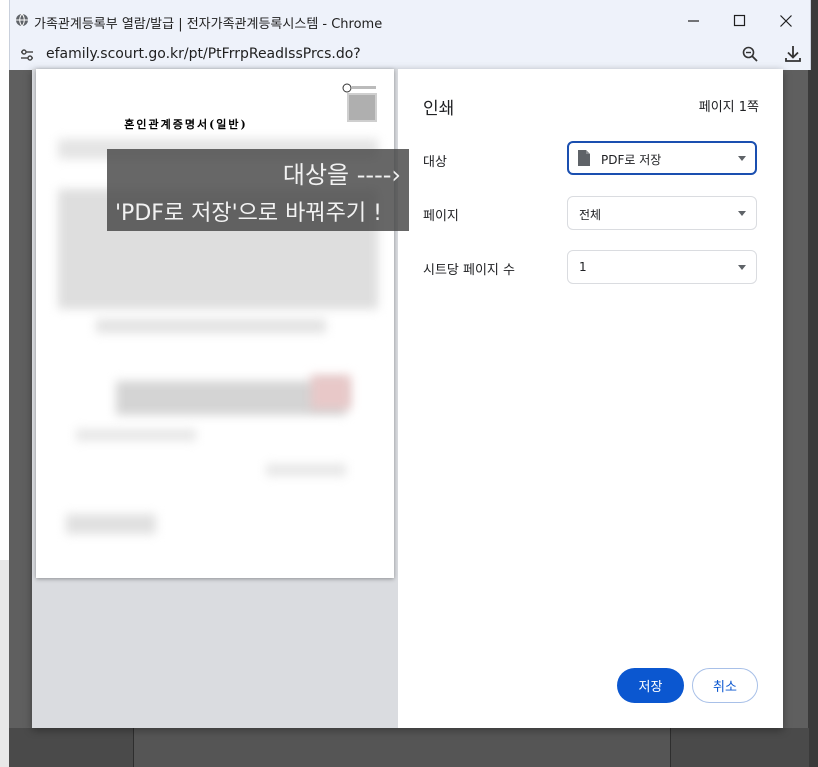  I want to click on pages-per-sheet-select: 1, so click(662, 267).